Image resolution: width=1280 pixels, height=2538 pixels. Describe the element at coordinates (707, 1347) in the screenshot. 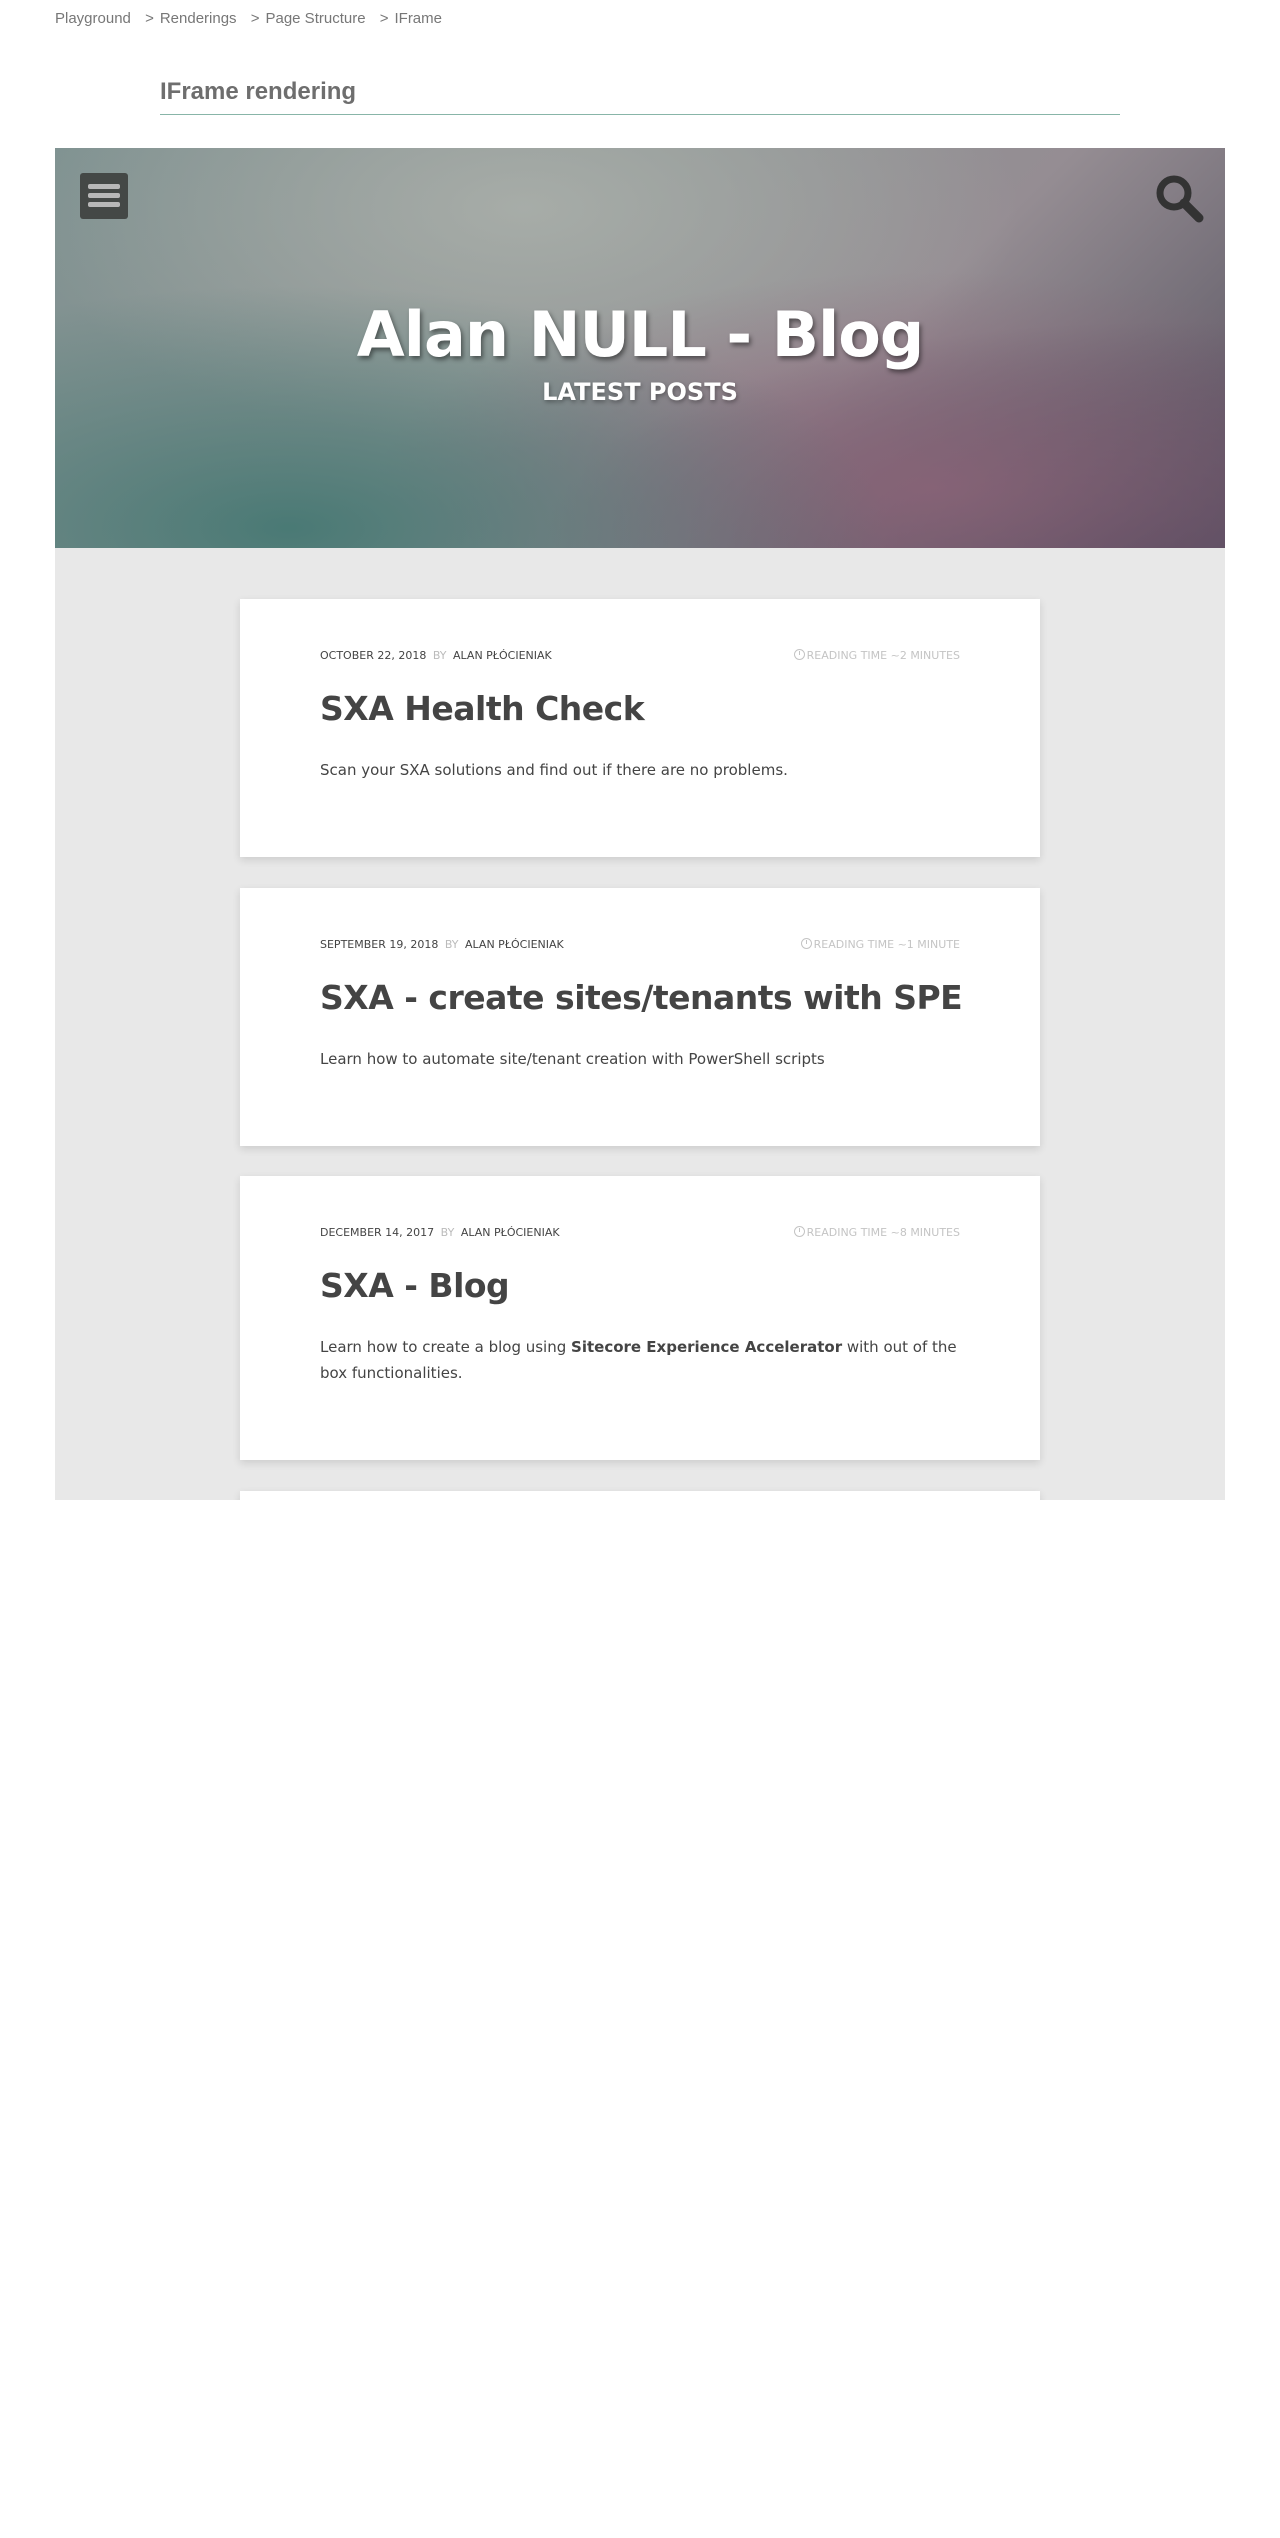

I see `post-excerpt-bold: Sitecore Experience Accelerator` at that location.